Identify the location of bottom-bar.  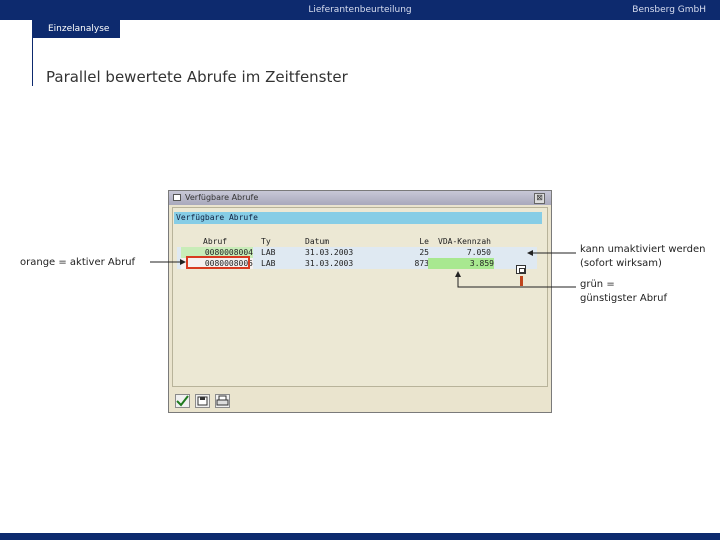
(360, 536).